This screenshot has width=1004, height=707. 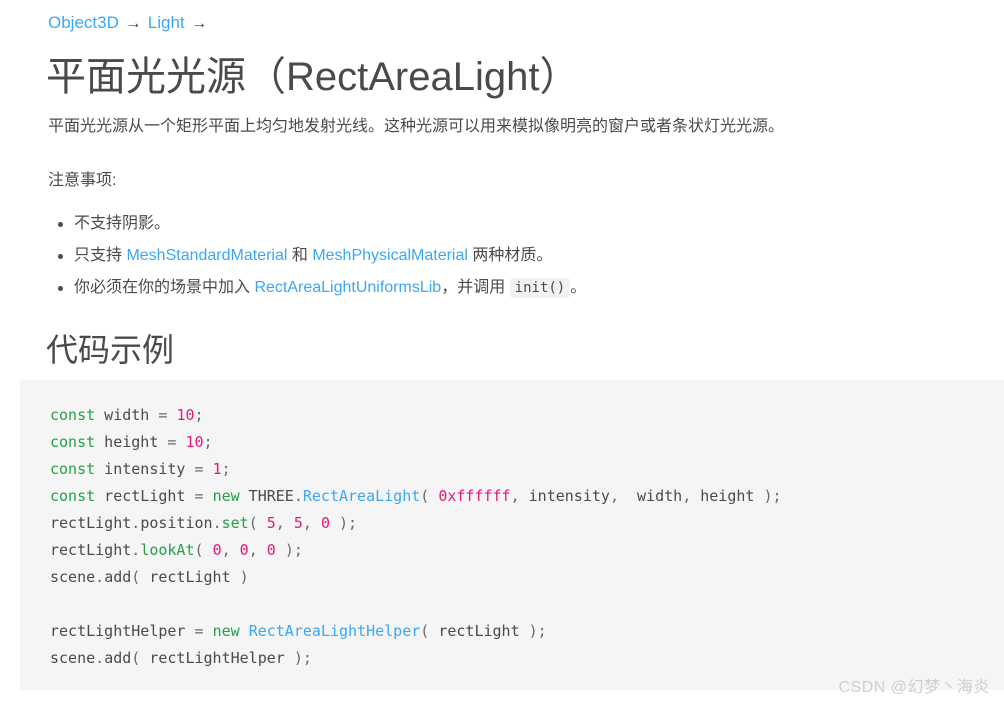 What do you see at coordinates (266, 496) in the screenshot?
I see `code-token: THREE` at bounding box center [266, 496].